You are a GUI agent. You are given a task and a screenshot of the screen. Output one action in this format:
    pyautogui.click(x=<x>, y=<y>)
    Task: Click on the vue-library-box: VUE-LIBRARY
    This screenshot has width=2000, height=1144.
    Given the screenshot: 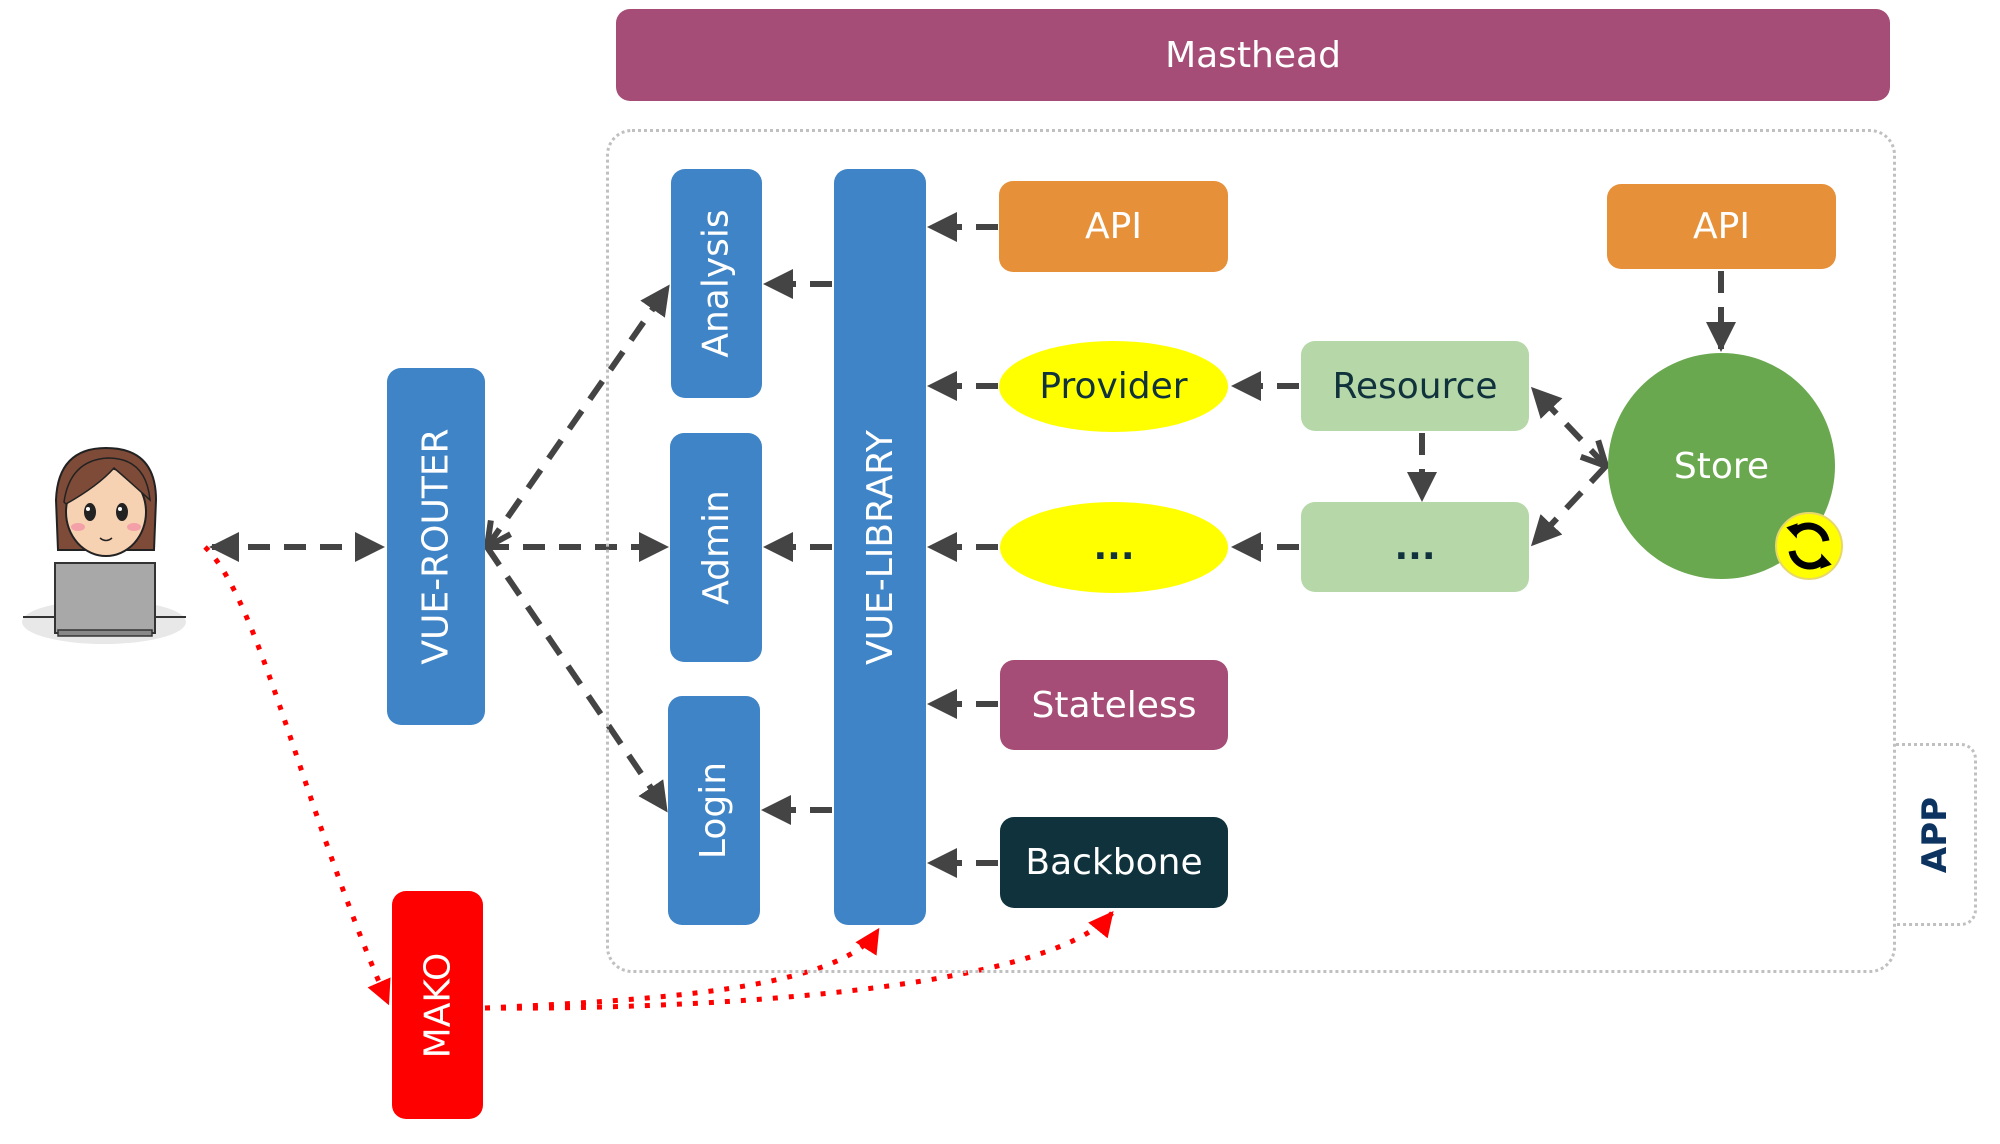 What is the action you would take?
    pyautogui.click(x=880, y=547)
    